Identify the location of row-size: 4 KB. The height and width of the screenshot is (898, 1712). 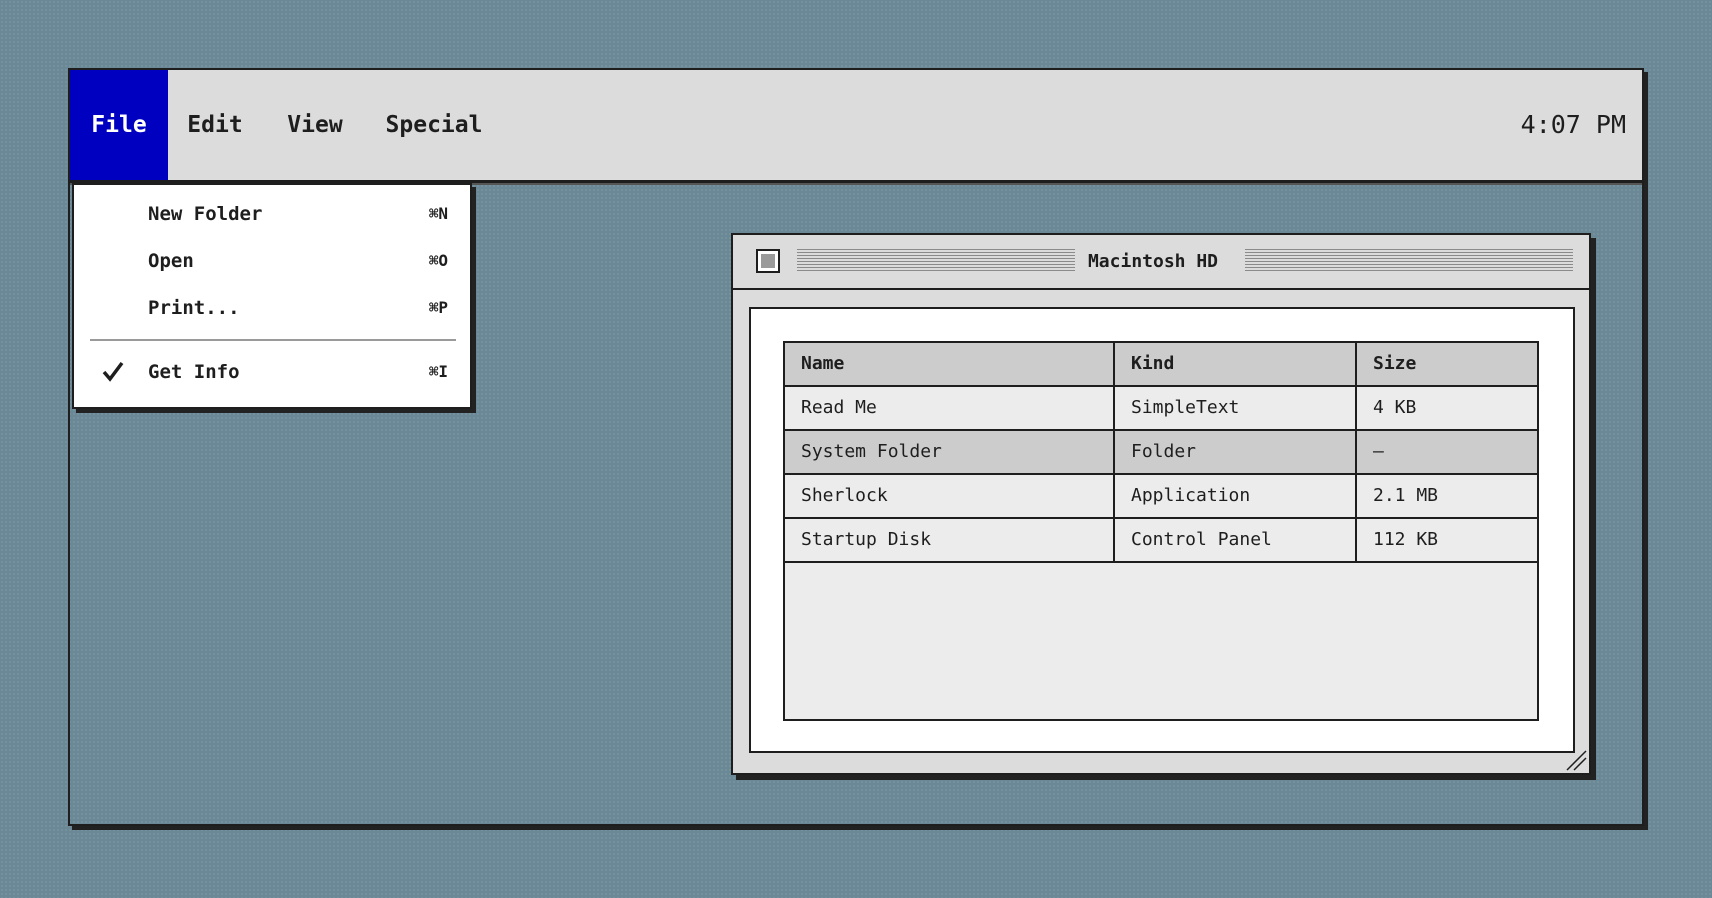
(1395, 407).